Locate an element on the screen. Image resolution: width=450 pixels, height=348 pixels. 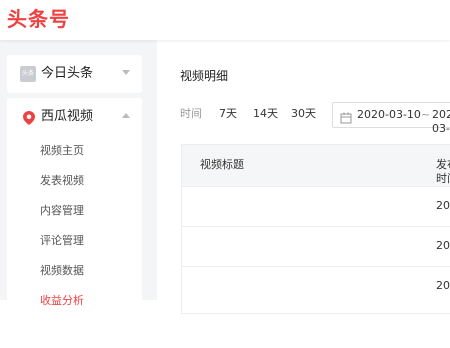
chevron-down-icon is located at coordinates (126, 73).